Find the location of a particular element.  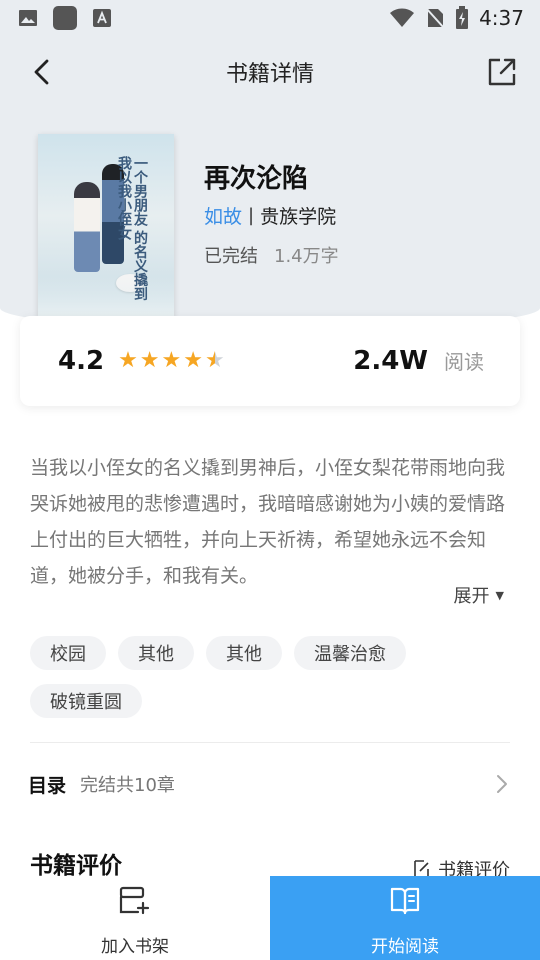

start-reading-button: 开始阅读 is located at coordinates (405, 918).